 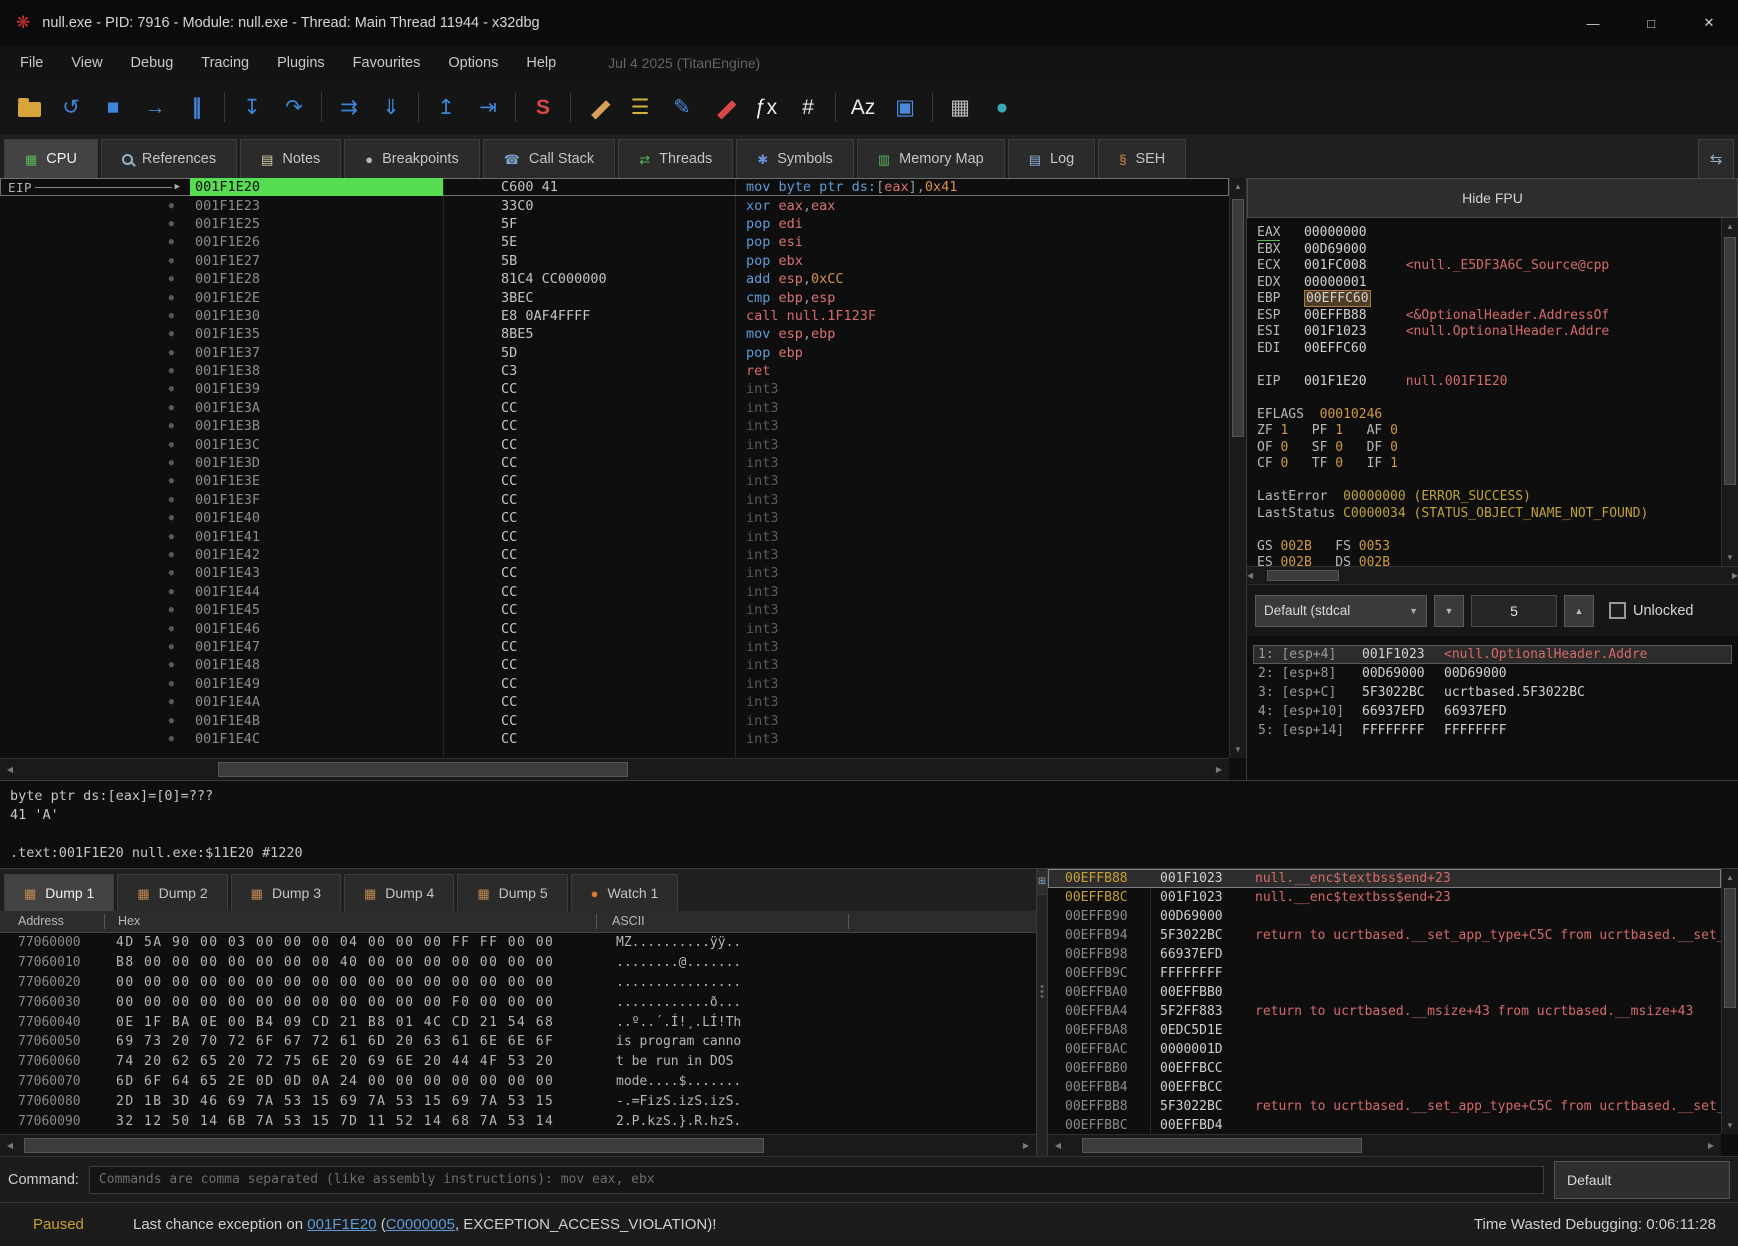 I want to click on run-to-user-code-button: ⇉, so click(x=349, y=107).